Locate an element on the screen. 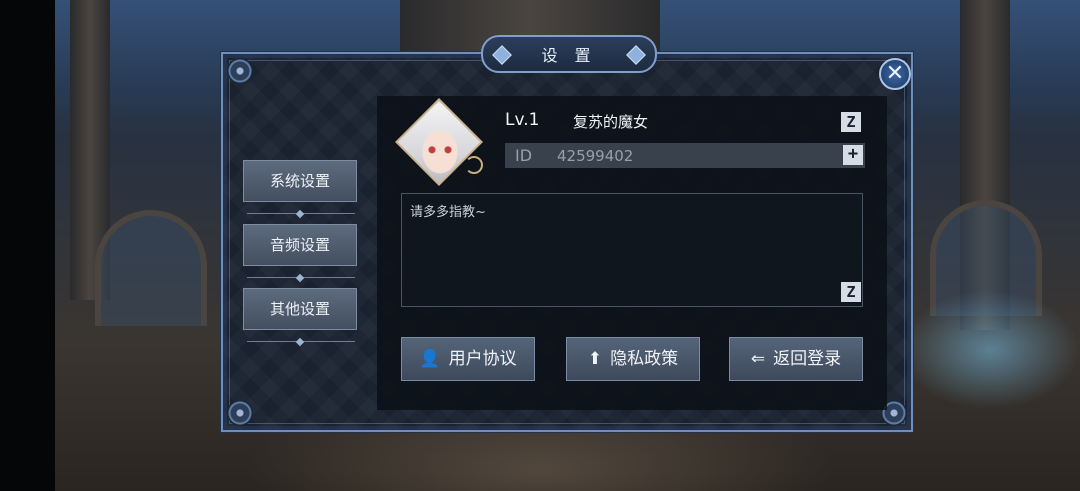  close-button: ✕ is located at coordinates (895, 74).